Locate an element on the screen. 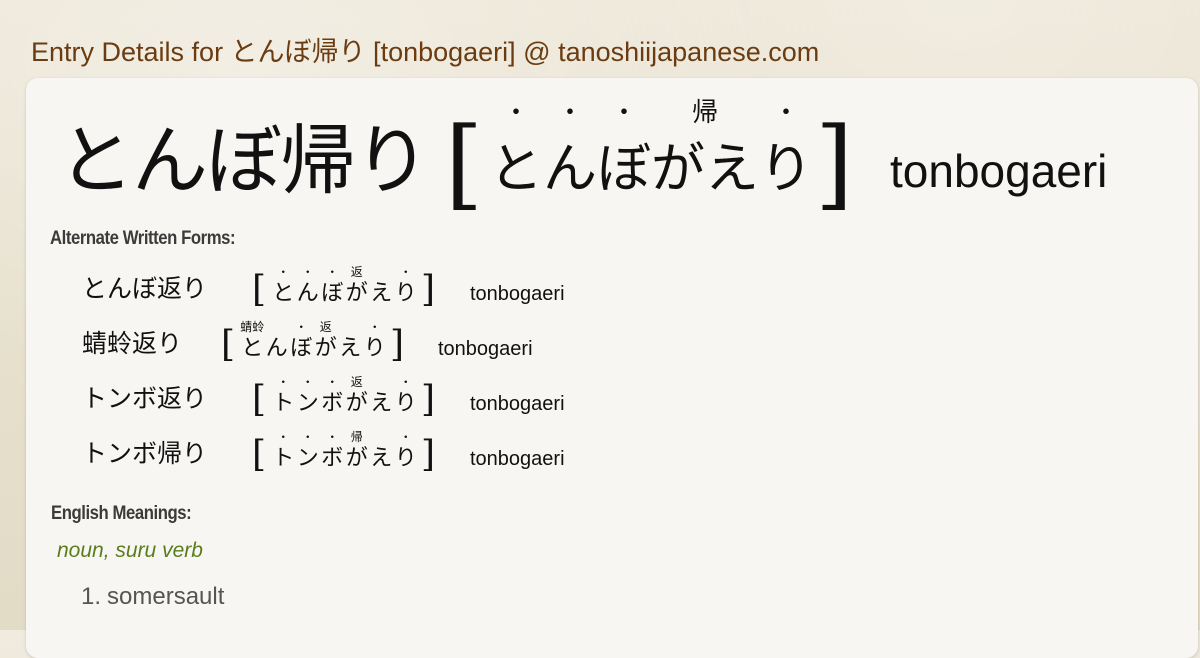 The image size is (1200, 658). reading-char: 蜻蛉と is located at coordinates (252, 342).